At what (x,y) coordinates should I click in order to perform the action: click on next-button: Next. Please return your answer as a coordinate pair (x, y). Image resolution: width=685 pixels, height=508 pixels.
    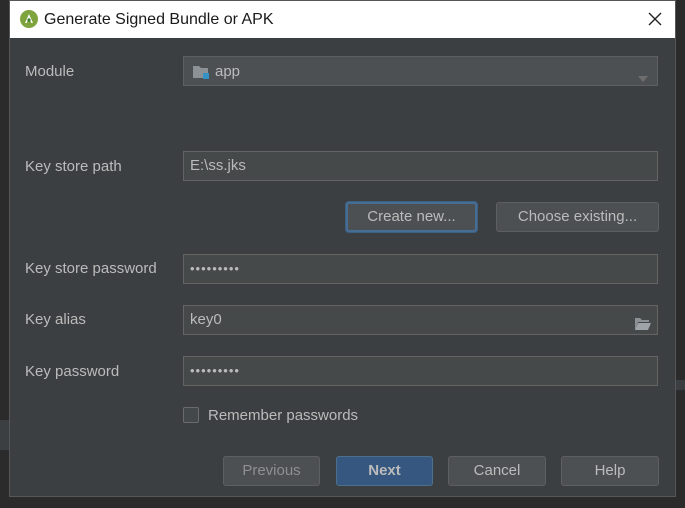
    Looking at the image, I should click on (384, 471).